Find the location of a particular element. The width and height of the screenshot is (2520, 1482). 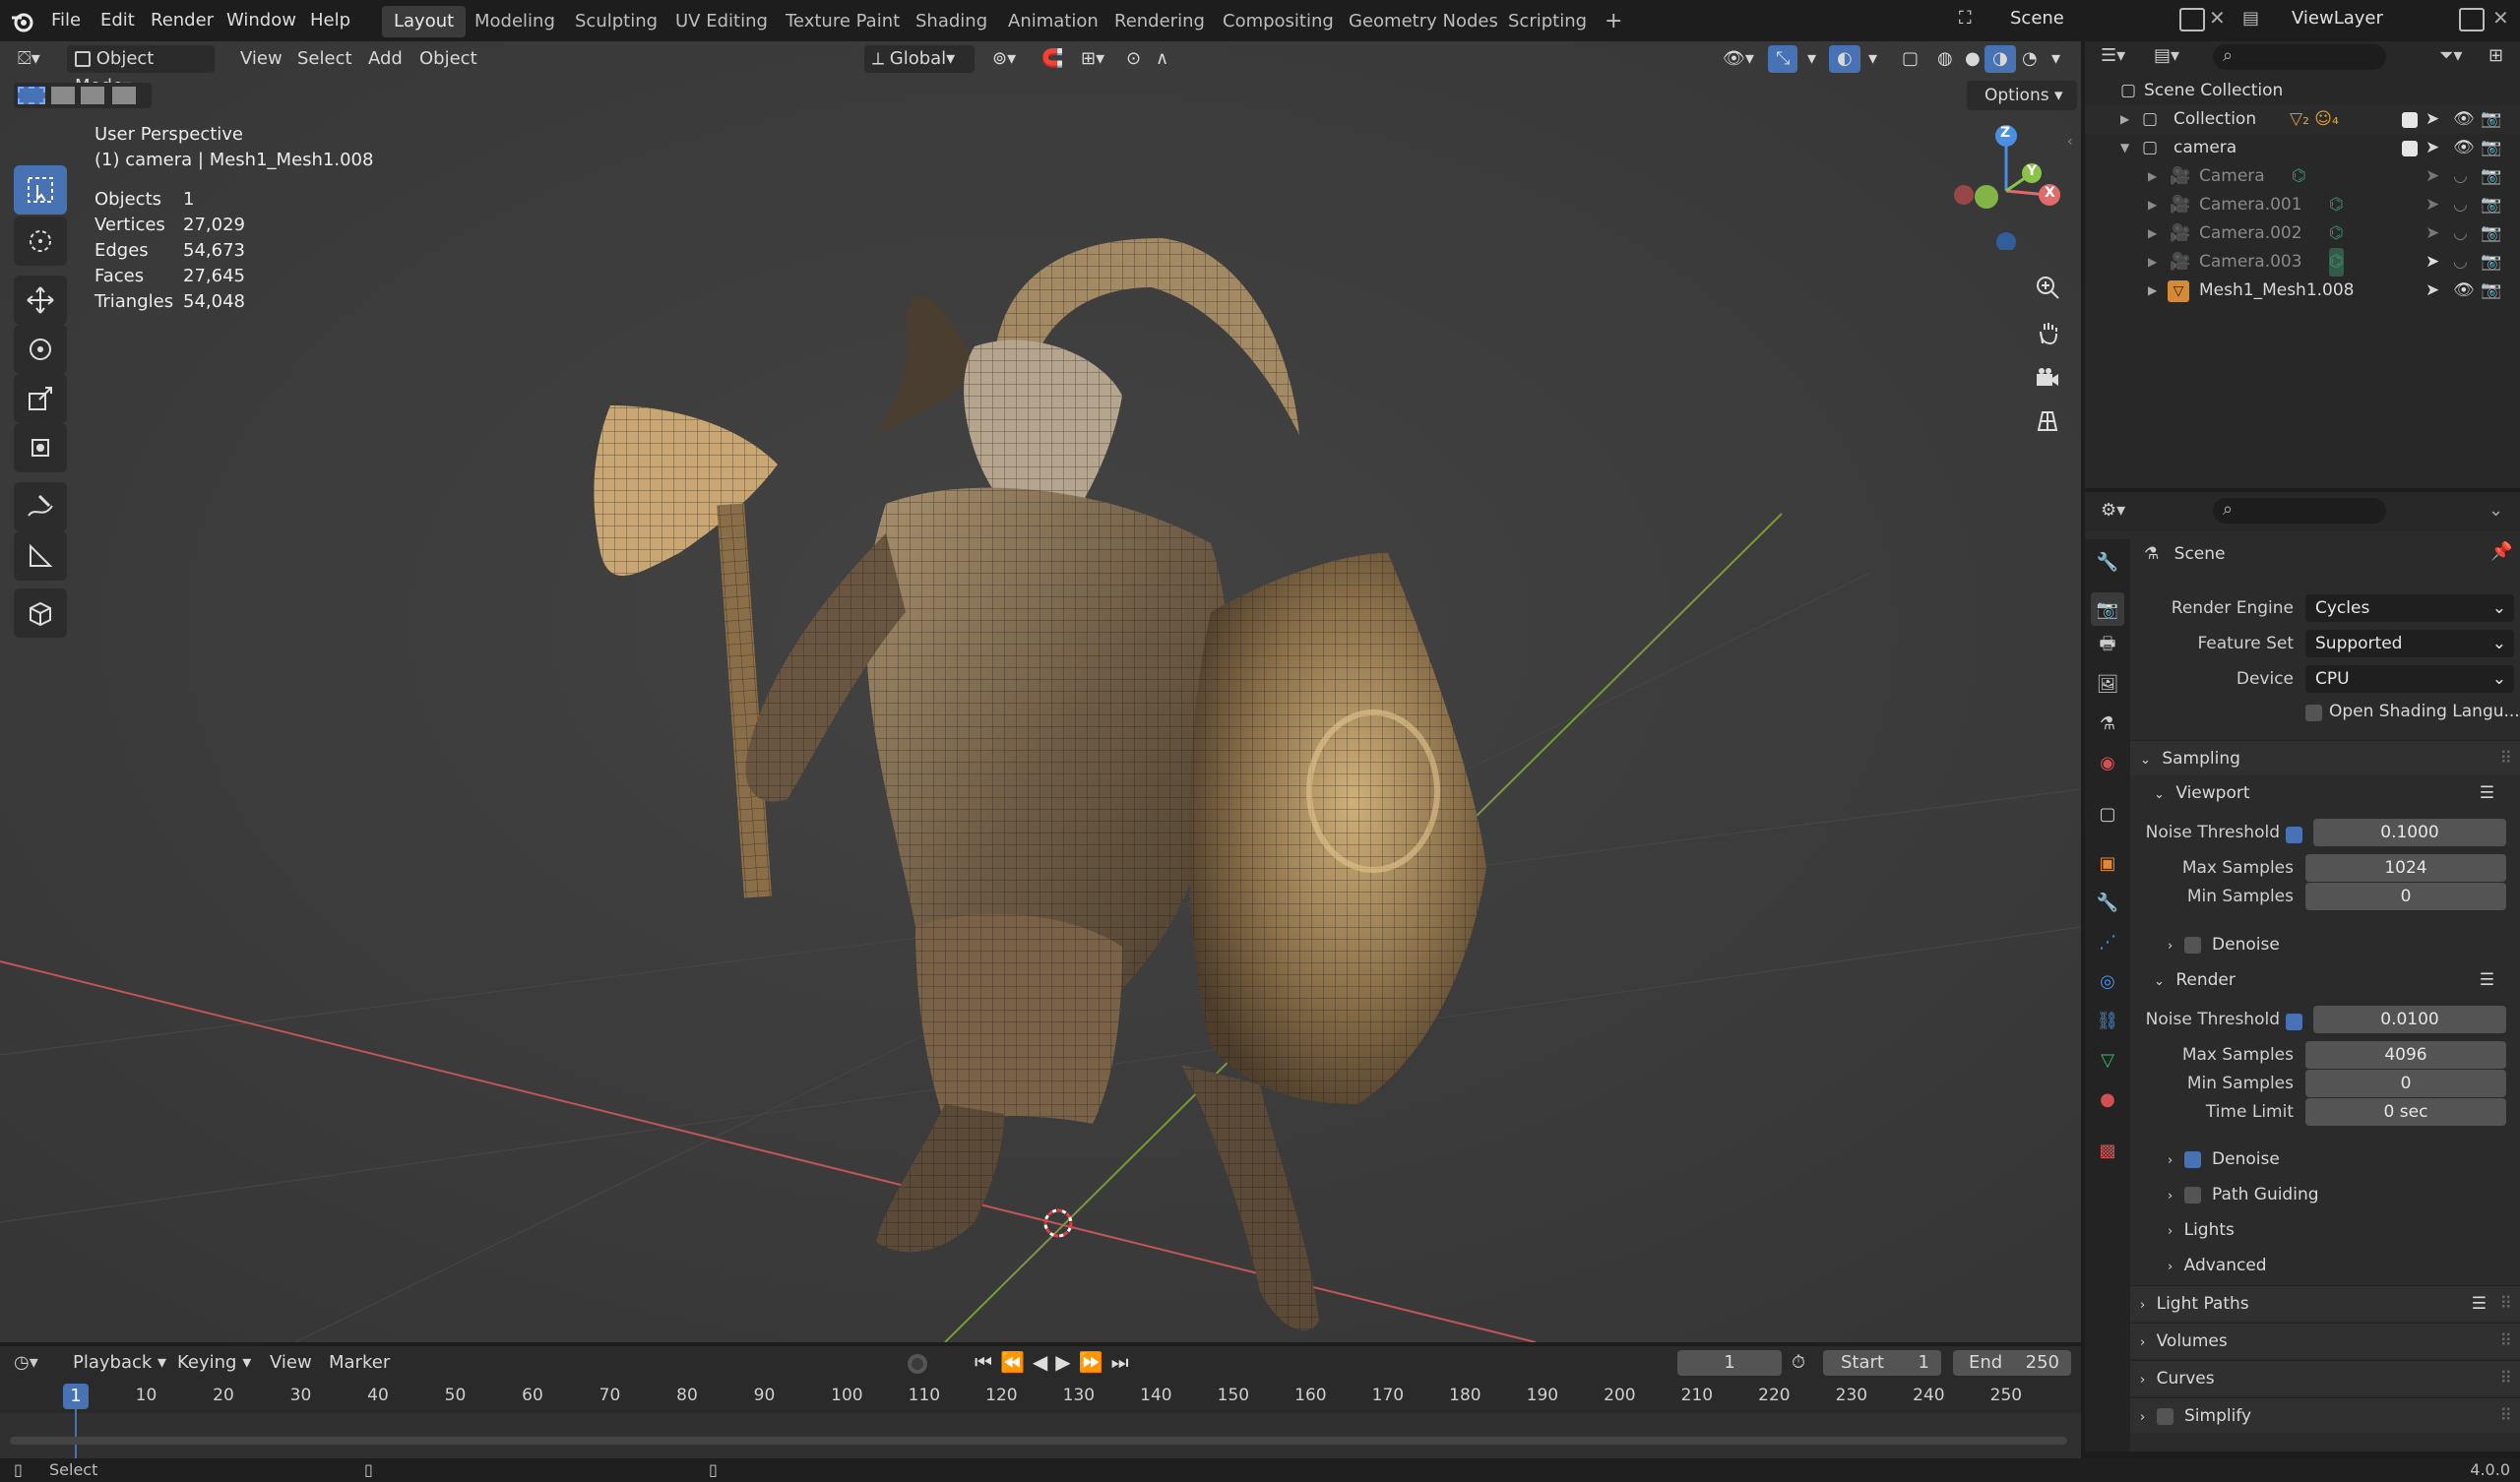

menu-view: View is located at coordinates (261, 59).